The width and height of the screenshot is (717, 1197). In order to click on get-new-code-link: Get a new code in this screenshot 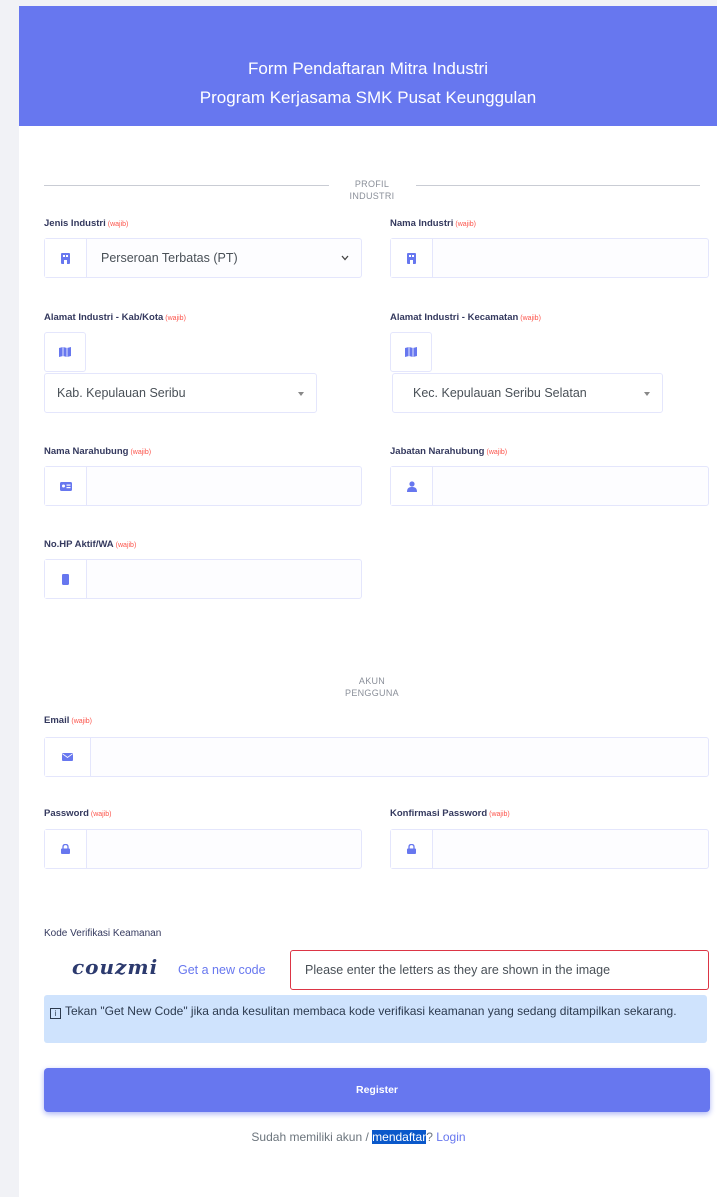, I will do `click(222, 970)`.